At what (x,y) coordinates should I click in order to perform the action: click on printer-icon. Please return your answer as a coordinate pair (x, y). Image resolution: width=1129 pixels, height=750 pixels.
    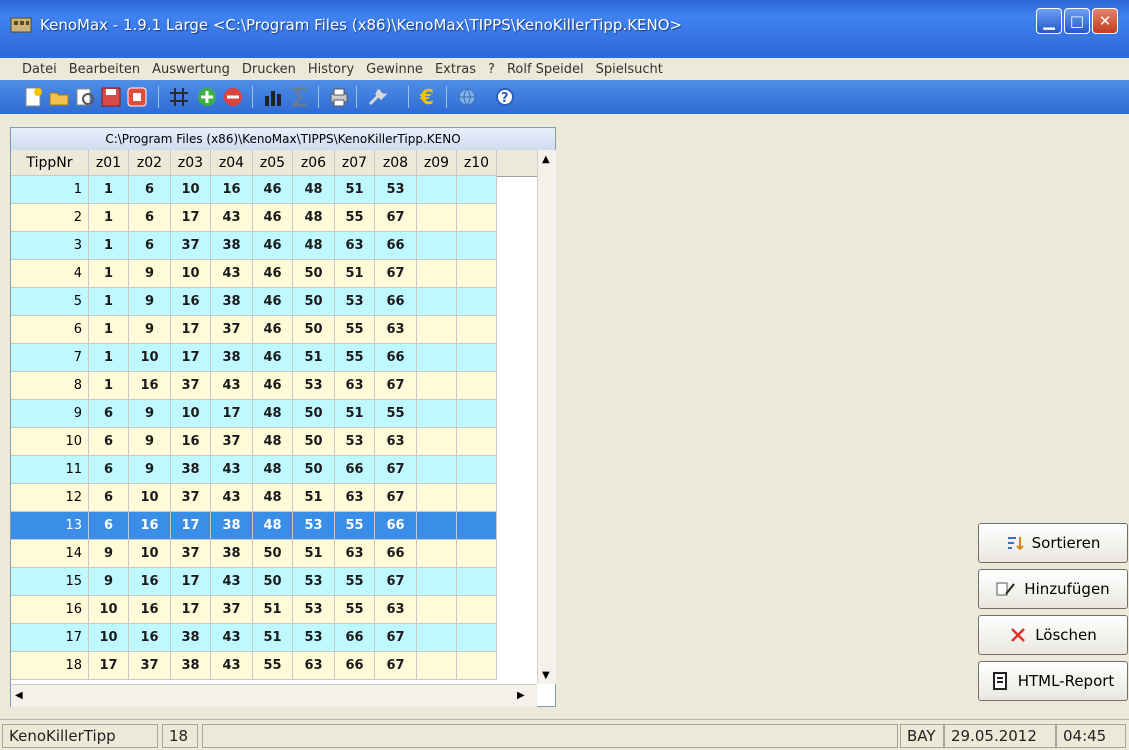
    Looking at the image, I should click on (339, 97).